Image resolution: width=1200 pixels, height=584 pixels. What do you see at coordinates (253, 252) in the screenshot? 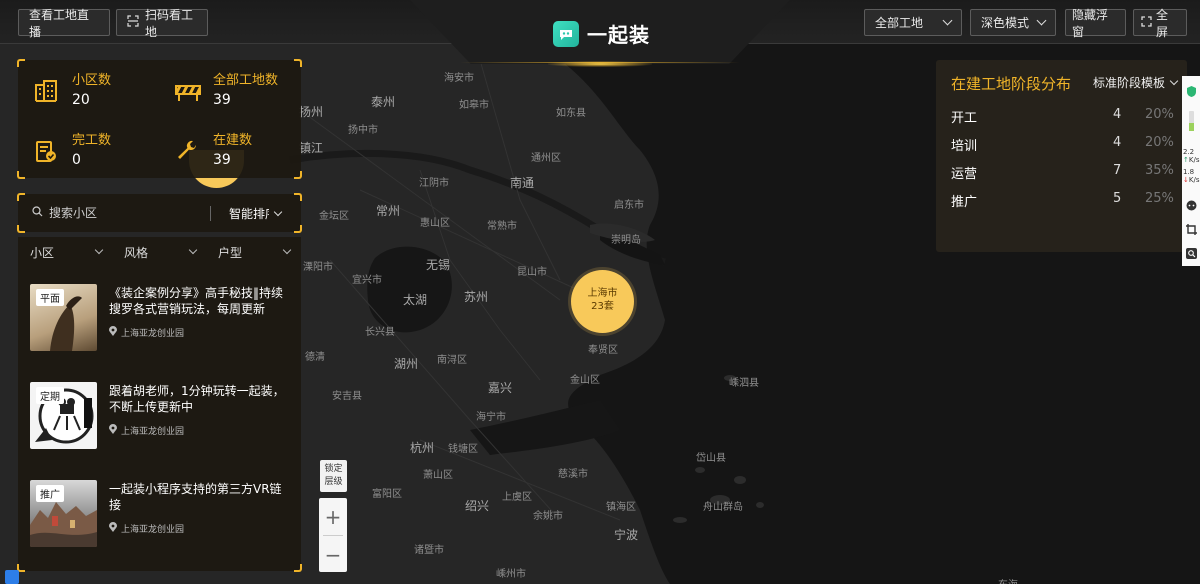
I see `filter-layout: 户型` at bounding box center [253, 252].